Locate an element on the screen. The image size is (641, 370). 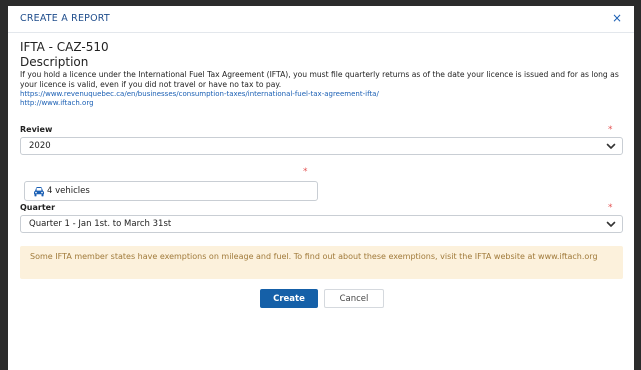
vehicles-selector: 4 vehicles is located at coordinates (171, 191).